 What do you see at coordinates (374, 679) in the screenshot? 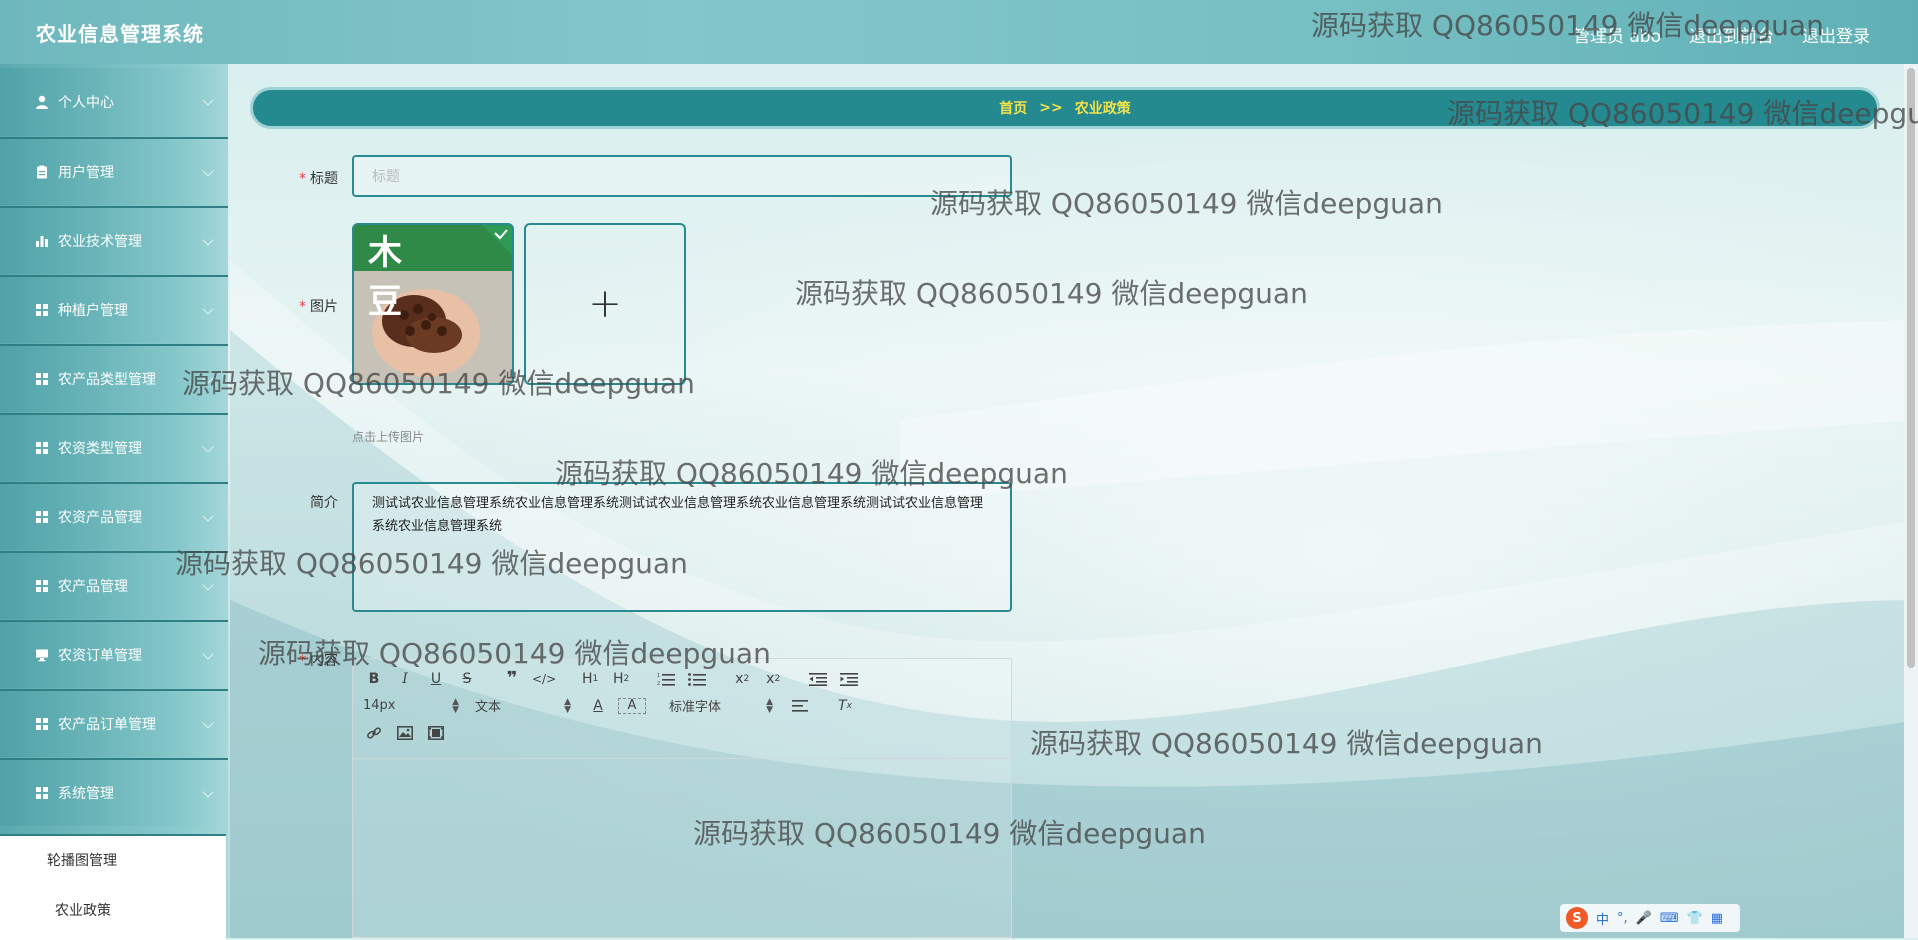
I see `bold-icon: B` at bounding box center [374, 679].